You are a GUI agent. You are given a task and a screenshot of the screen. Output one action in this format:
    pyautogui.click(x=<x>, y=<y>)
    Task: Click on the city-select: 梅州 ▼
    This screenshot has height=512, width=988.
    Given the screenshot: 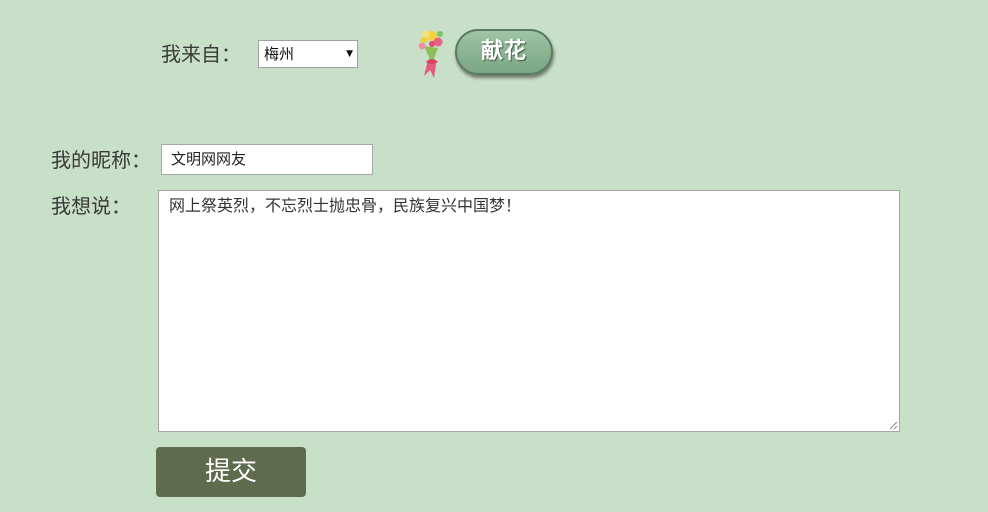 What is the action you would take?
    pyautogui.click(x=308, y=54)
    